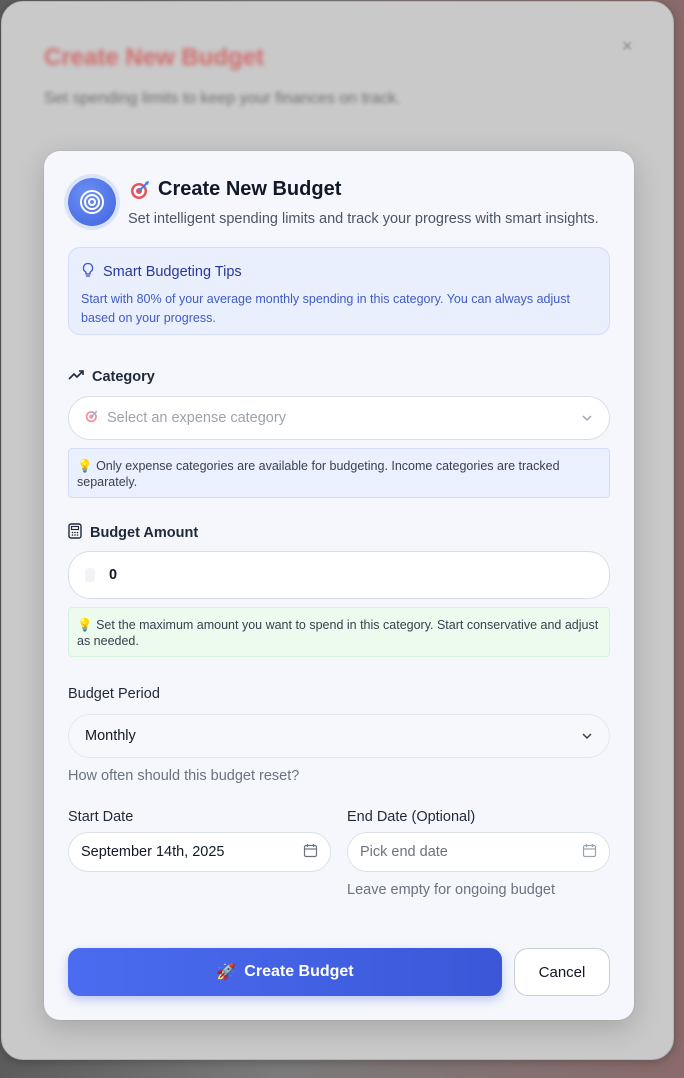 Image resolution: width=684 pixels, height=1078 pixels. I want to click on amount-label-row: Budget Amount, so click(133, 533).